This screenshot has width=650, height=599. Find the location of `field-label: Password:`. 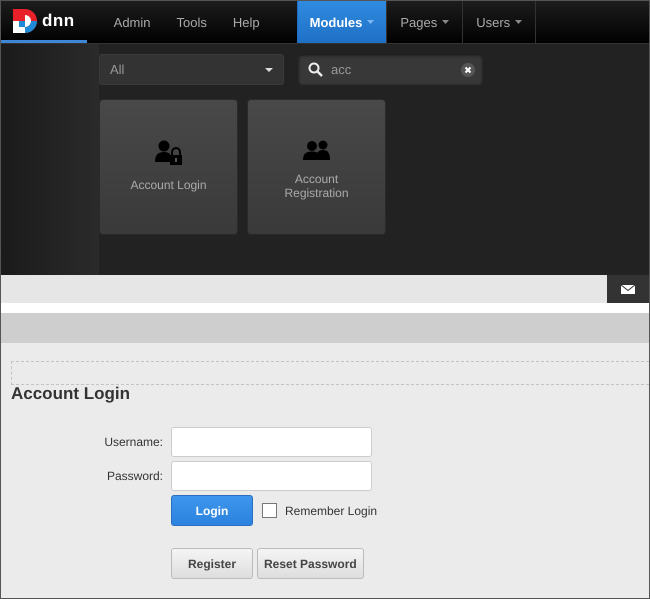

field-label: Password: is located at coordinates (134, 476).